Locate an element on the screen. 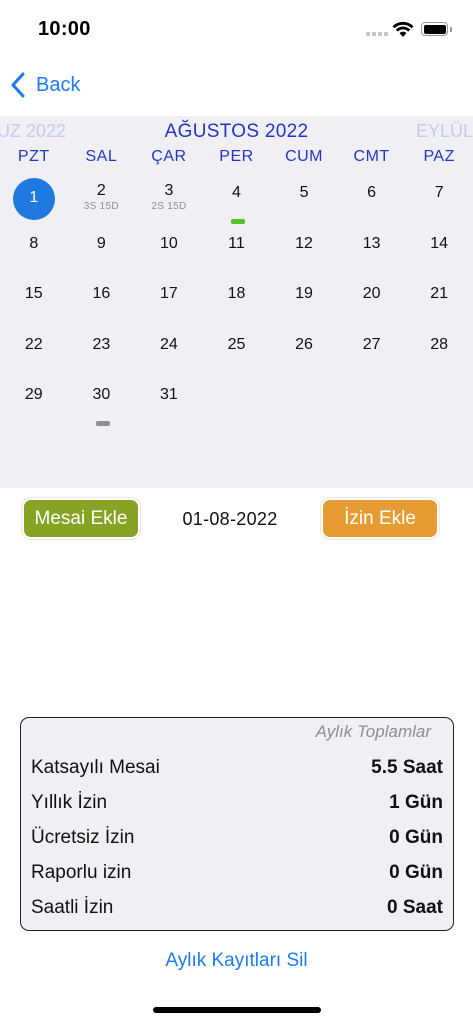 The width and height of the screenshot is (473, 1024). calendar-day: 16 is located at coordinates (102, 300).